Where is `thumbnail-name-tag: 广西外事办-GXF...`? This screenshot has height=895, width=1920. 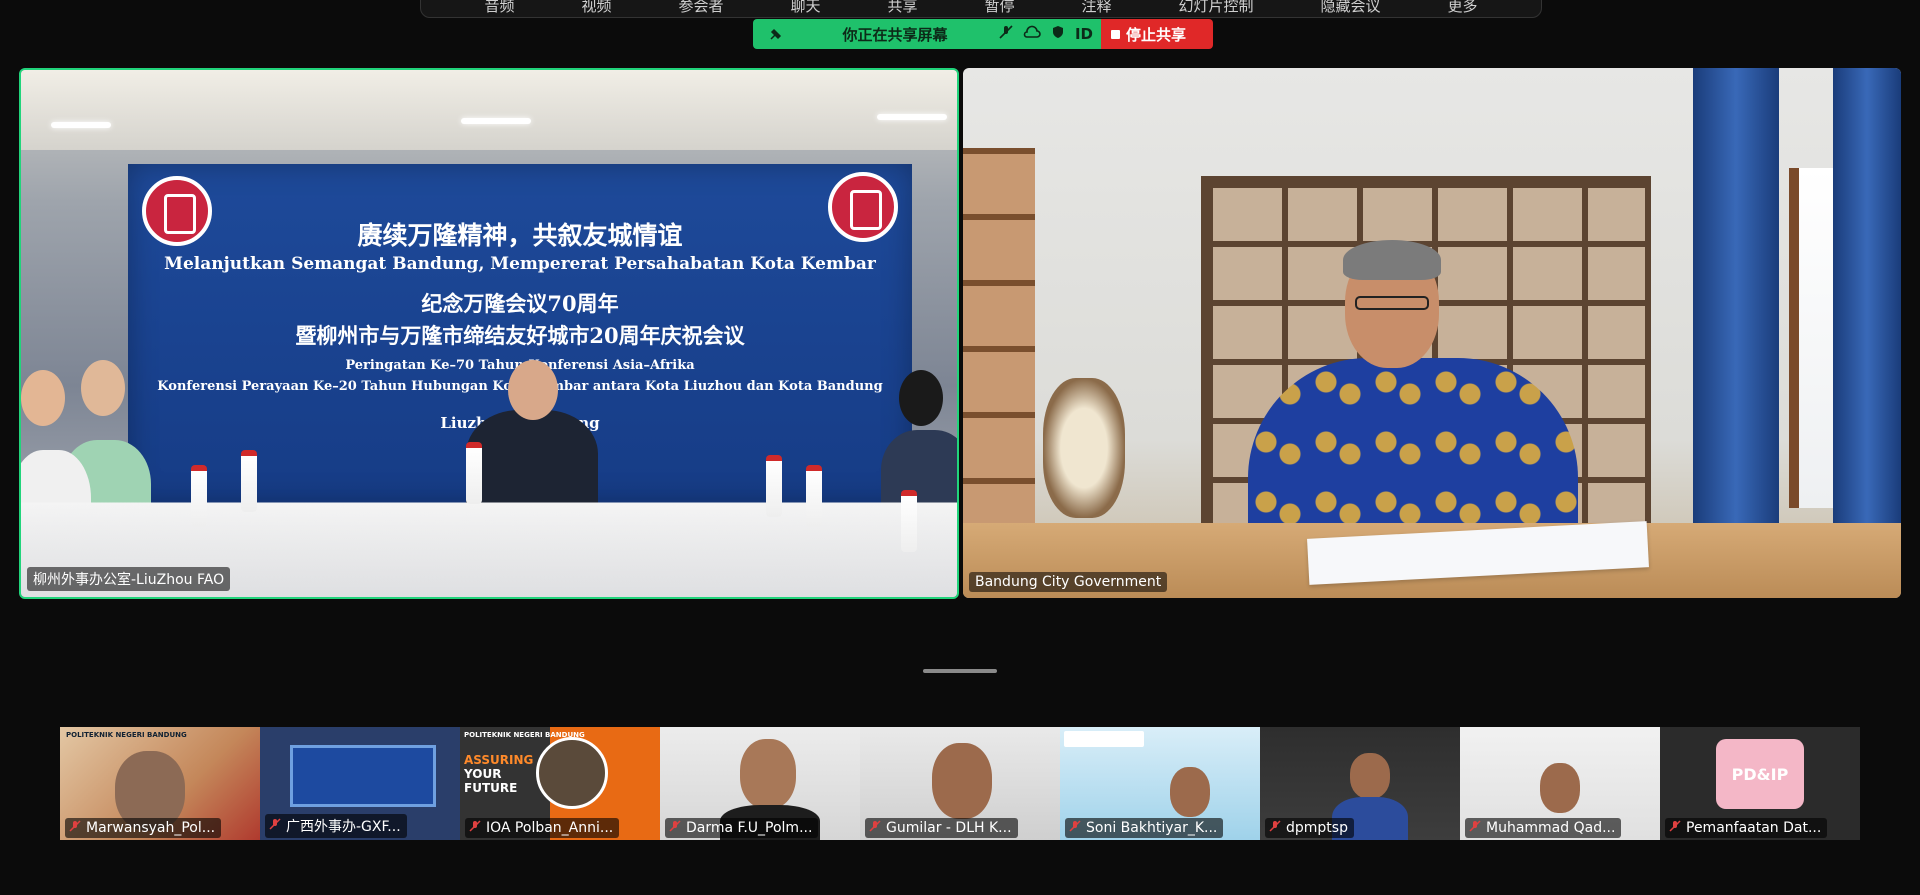
thumbnail-name-tag: 广西外事办-GXF... is located at coordinates (336, 826).